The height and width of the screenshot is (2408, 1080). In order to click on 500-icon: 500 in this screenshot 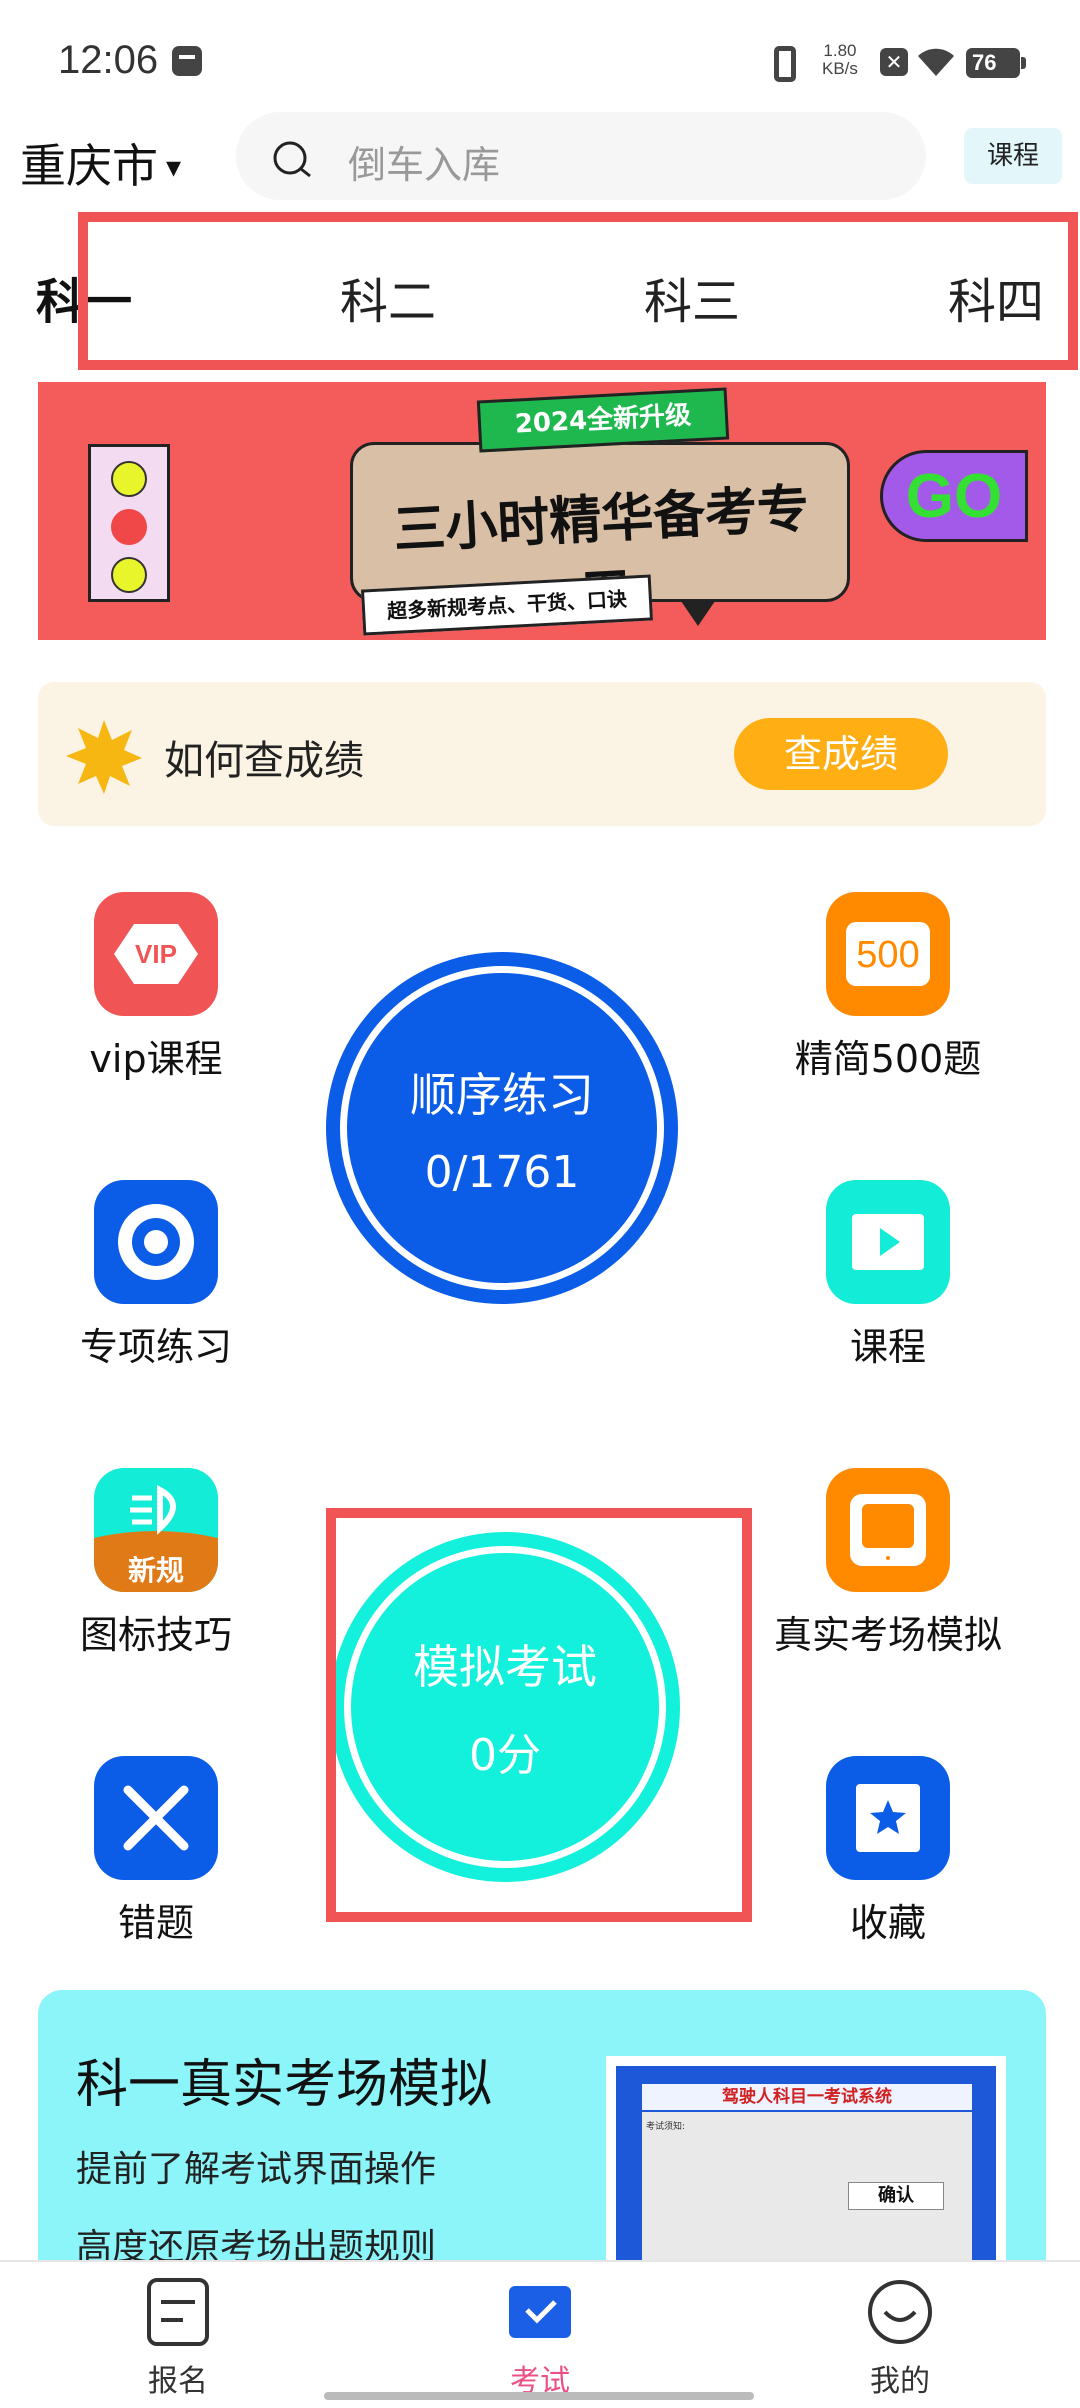, I will do `click(888, 954)`.